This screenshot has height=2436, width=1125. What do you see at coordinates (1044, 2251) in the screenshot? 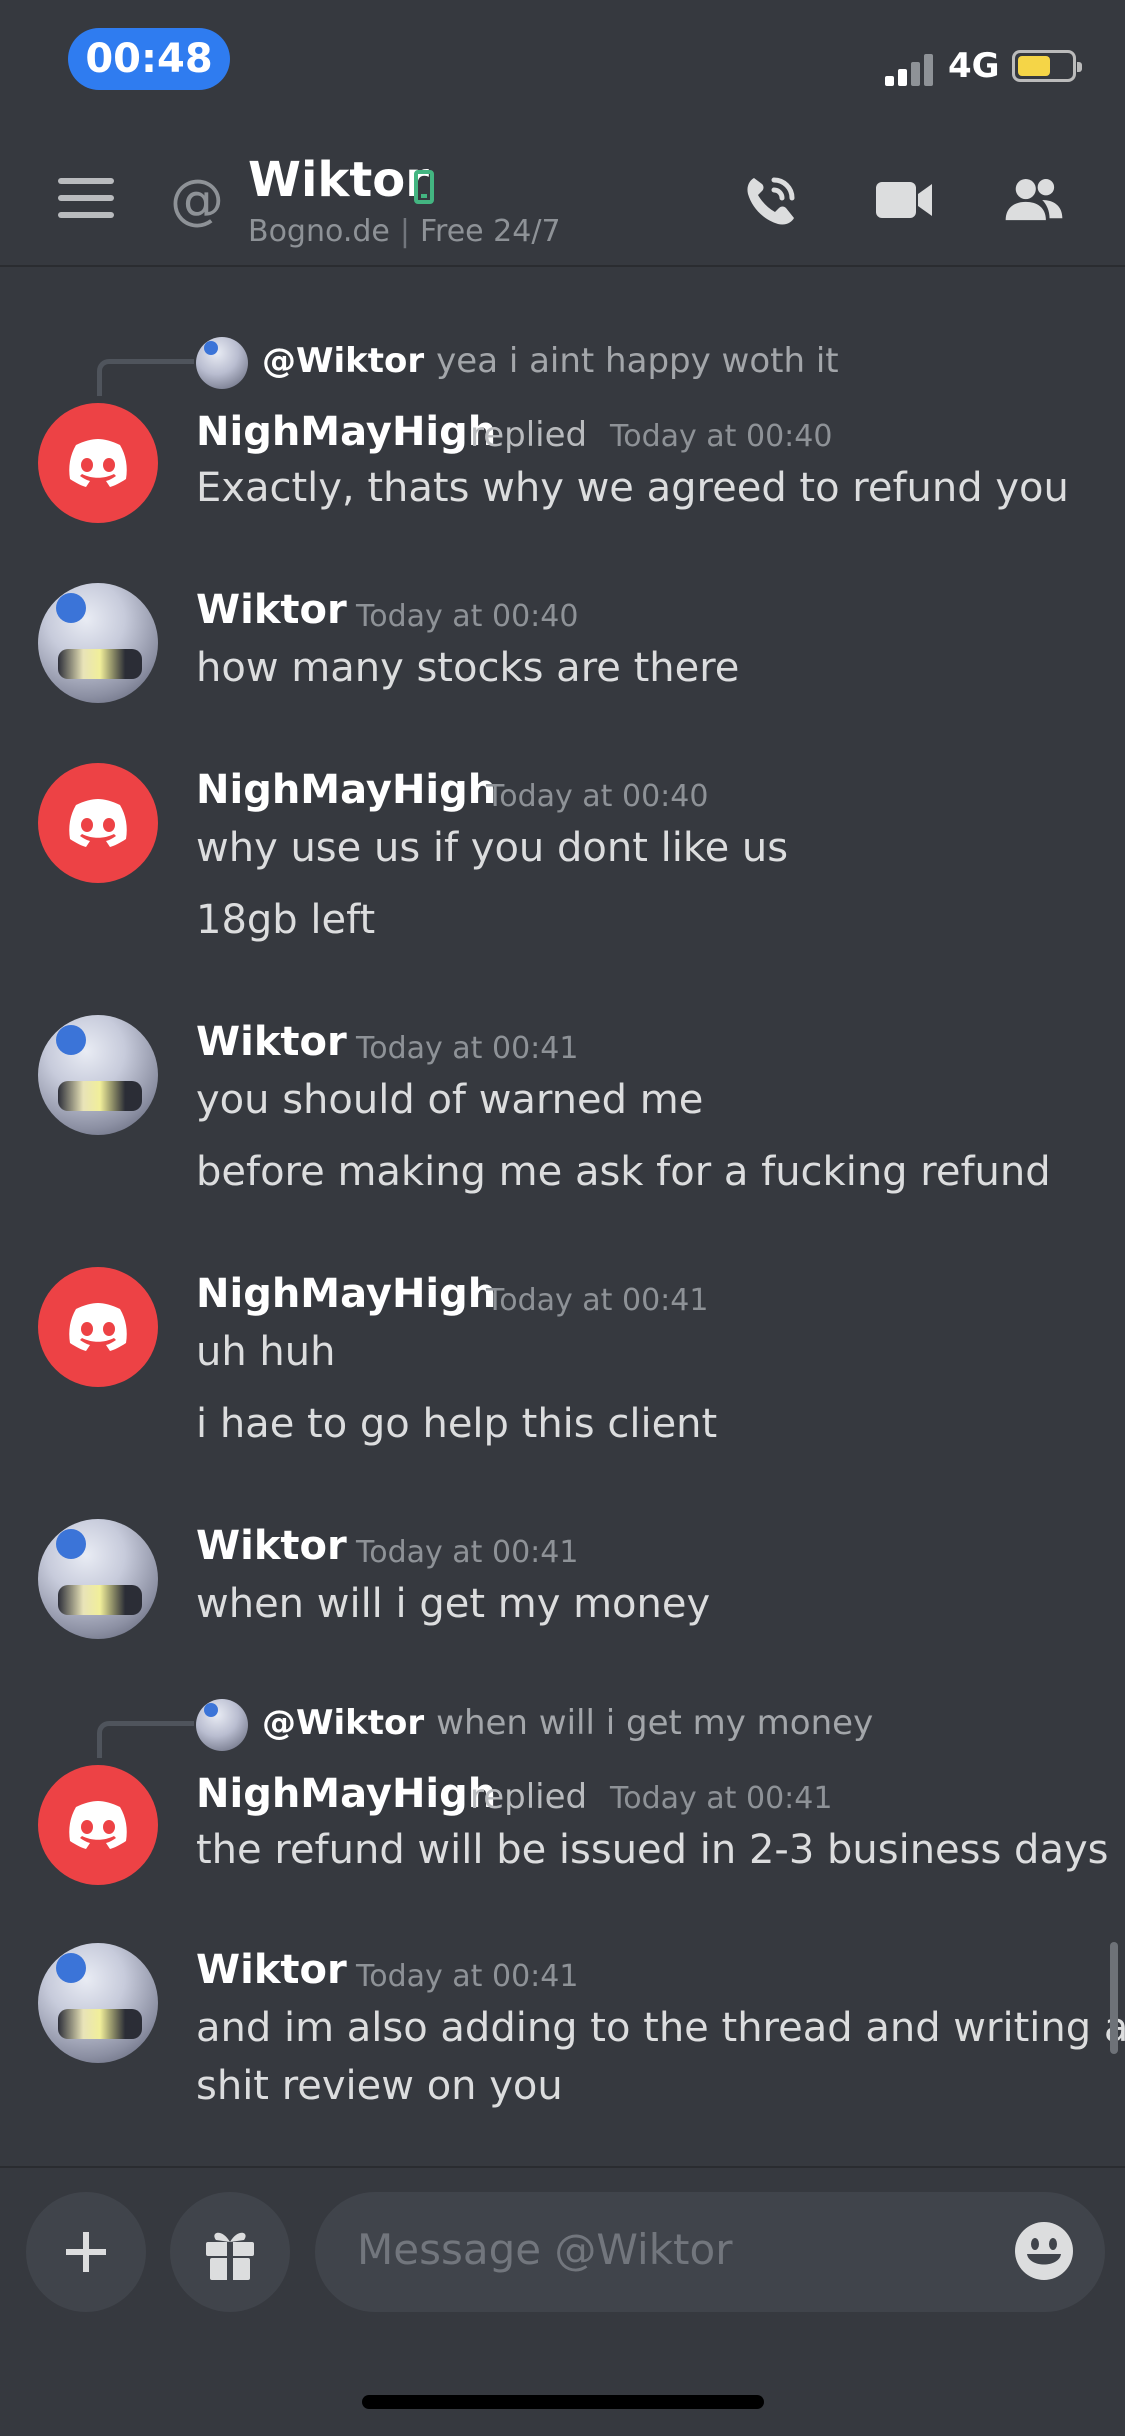
I see `emoji-icon` at bounding box center [1044, 2251].